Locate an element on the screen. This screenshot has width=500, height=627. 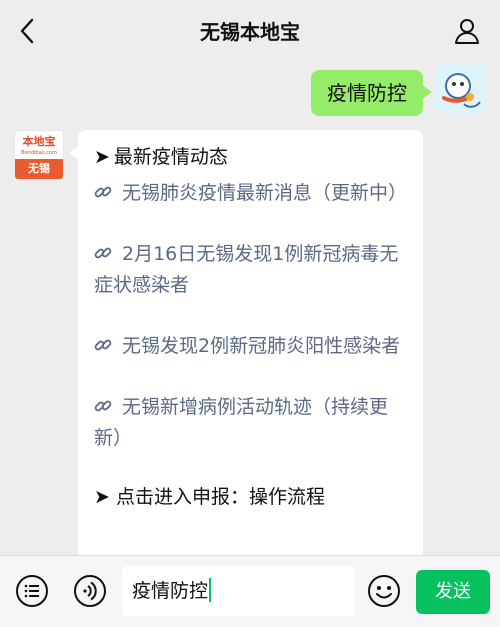
heading-text: 最新疫情动态 is located at coordinates (170, 157).